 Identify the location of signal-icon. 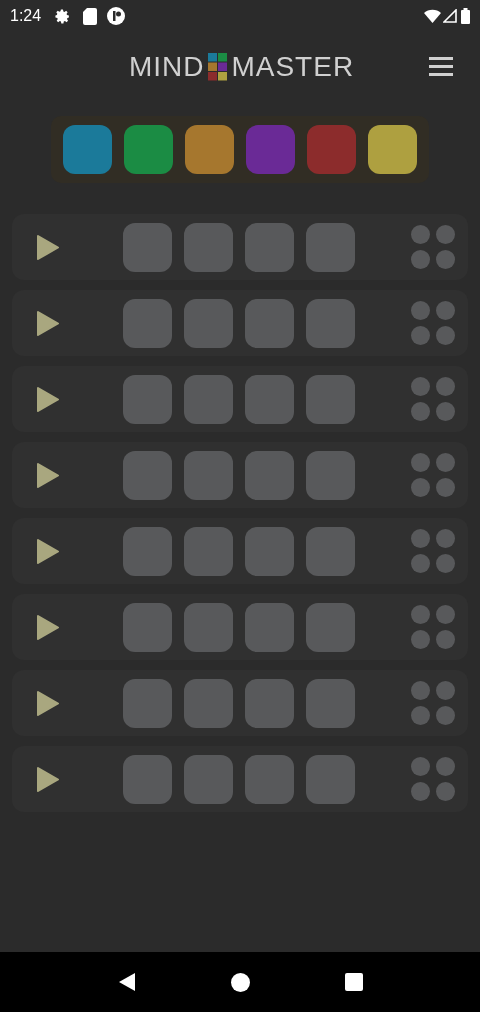
(450, 16).